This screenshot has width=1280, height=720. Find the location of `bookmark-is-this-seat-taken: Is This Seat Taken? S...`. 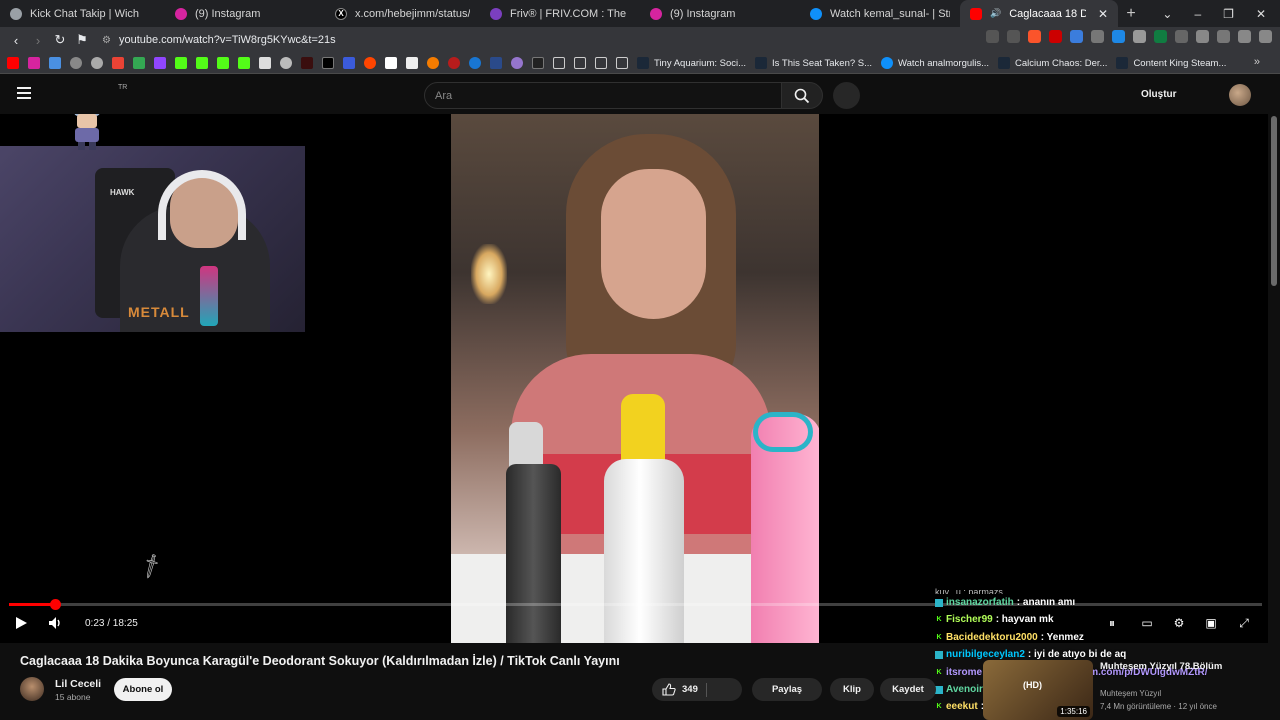

bookmark-is-this-seat-taken: Is This Seat Taken? S... is located at coordinates (813, 63).